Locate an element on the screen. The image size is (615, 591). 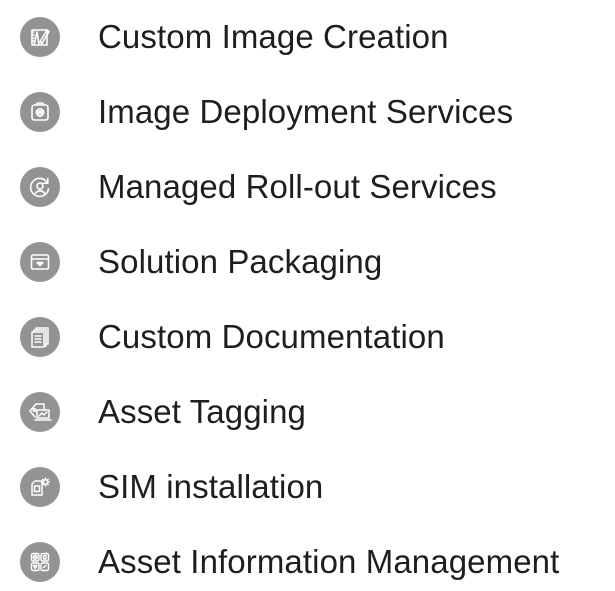
service-label: Custom Documentation is located at coordinates (271, 336).